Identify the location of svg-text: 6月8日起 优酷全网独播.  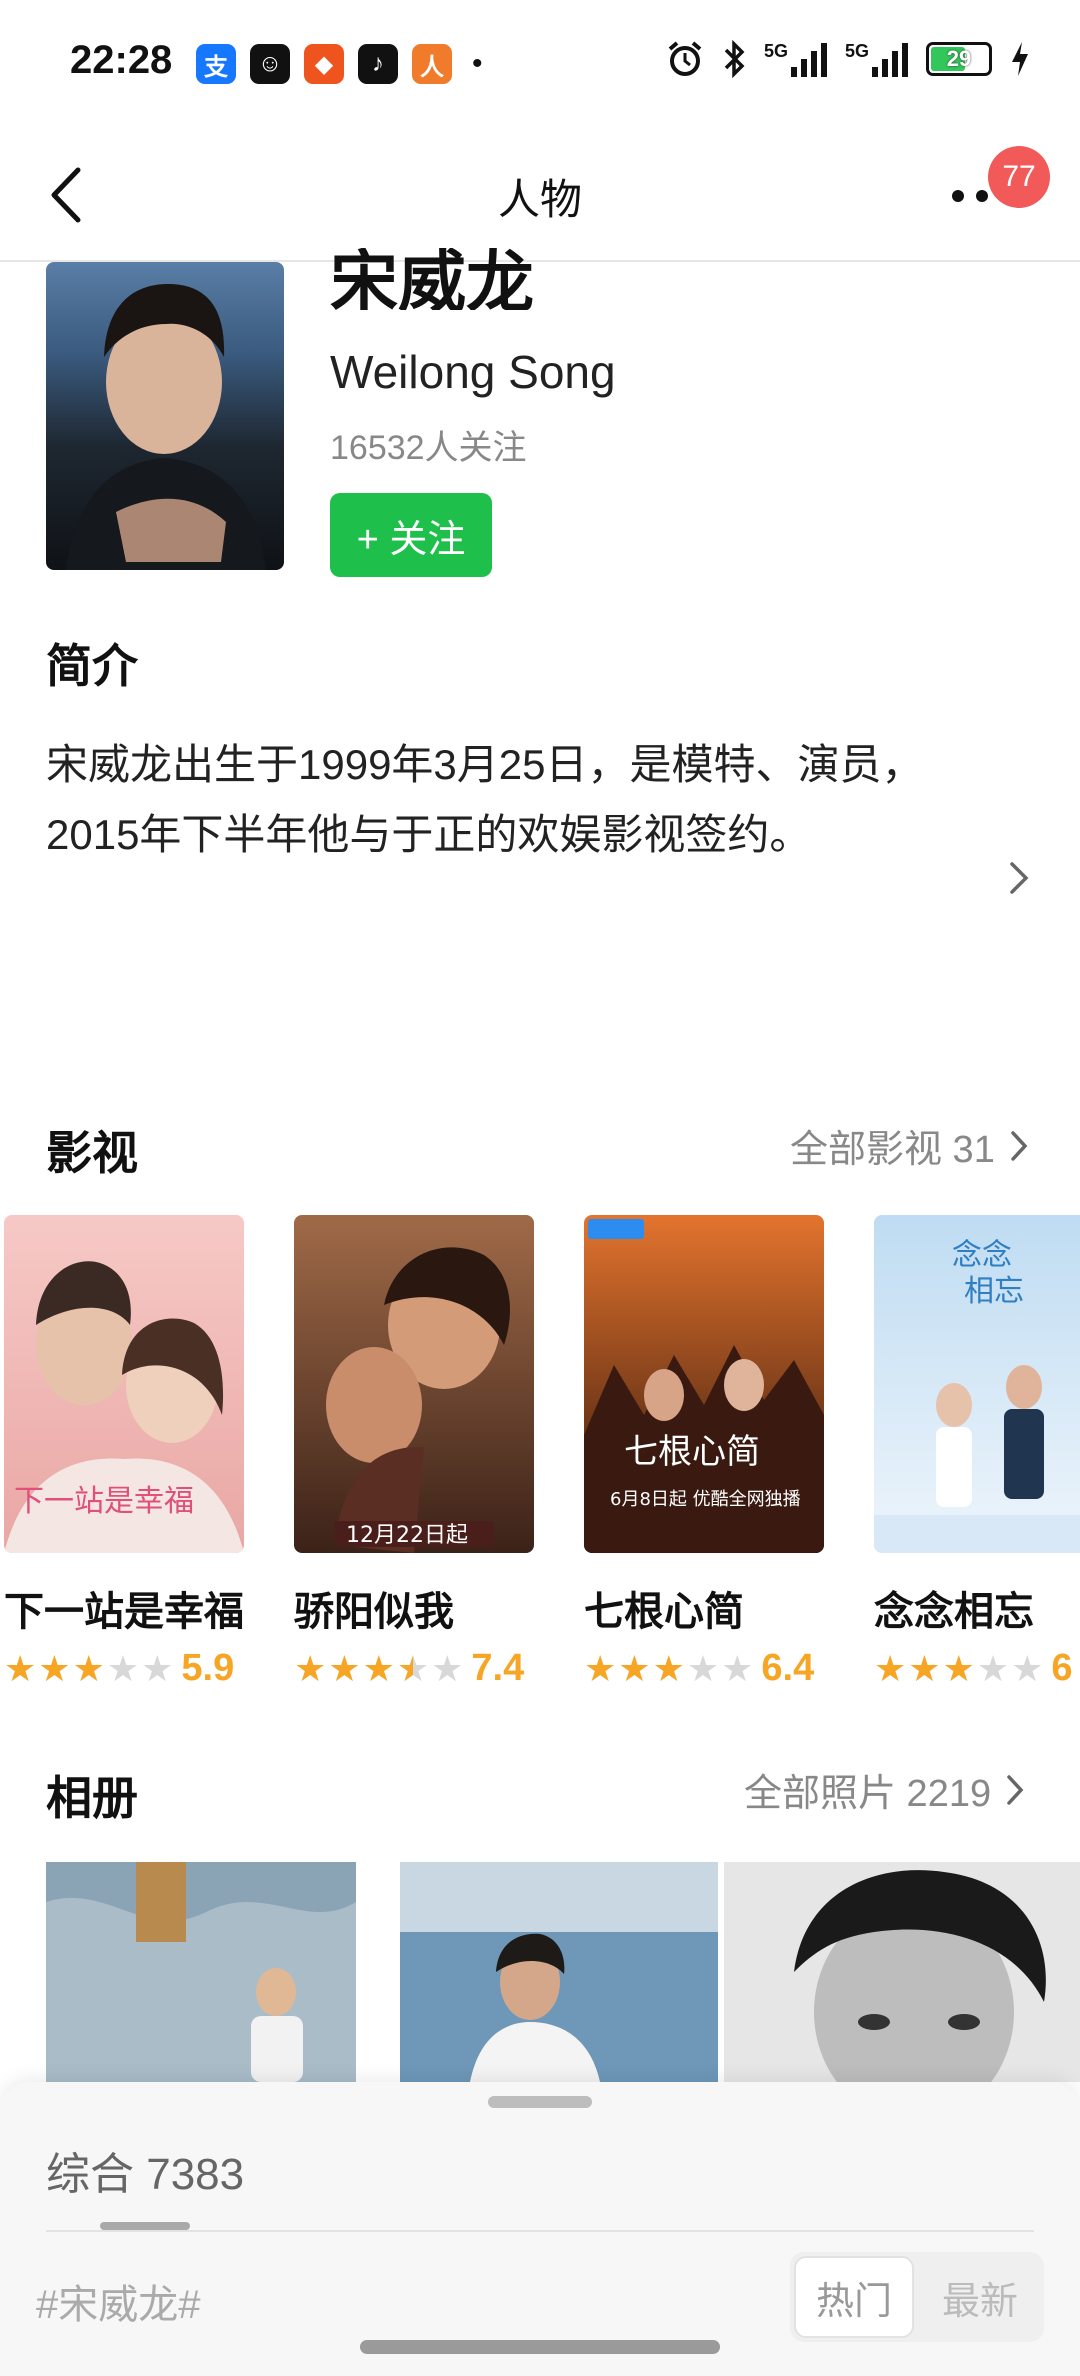
(705, 1499).